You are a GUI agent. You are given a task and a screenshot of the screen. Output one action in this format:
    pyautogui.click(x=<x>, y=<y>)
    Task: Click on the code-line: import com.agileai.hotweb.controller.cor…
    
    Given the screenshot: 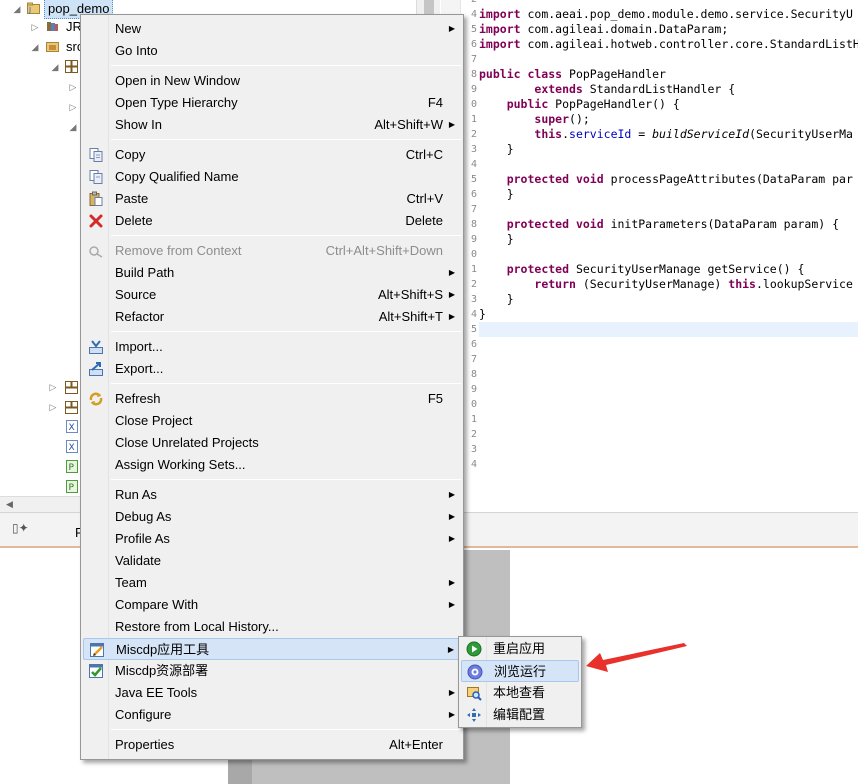 What is the action you would take?
    pyautogui.click(x=668, y=44)
    